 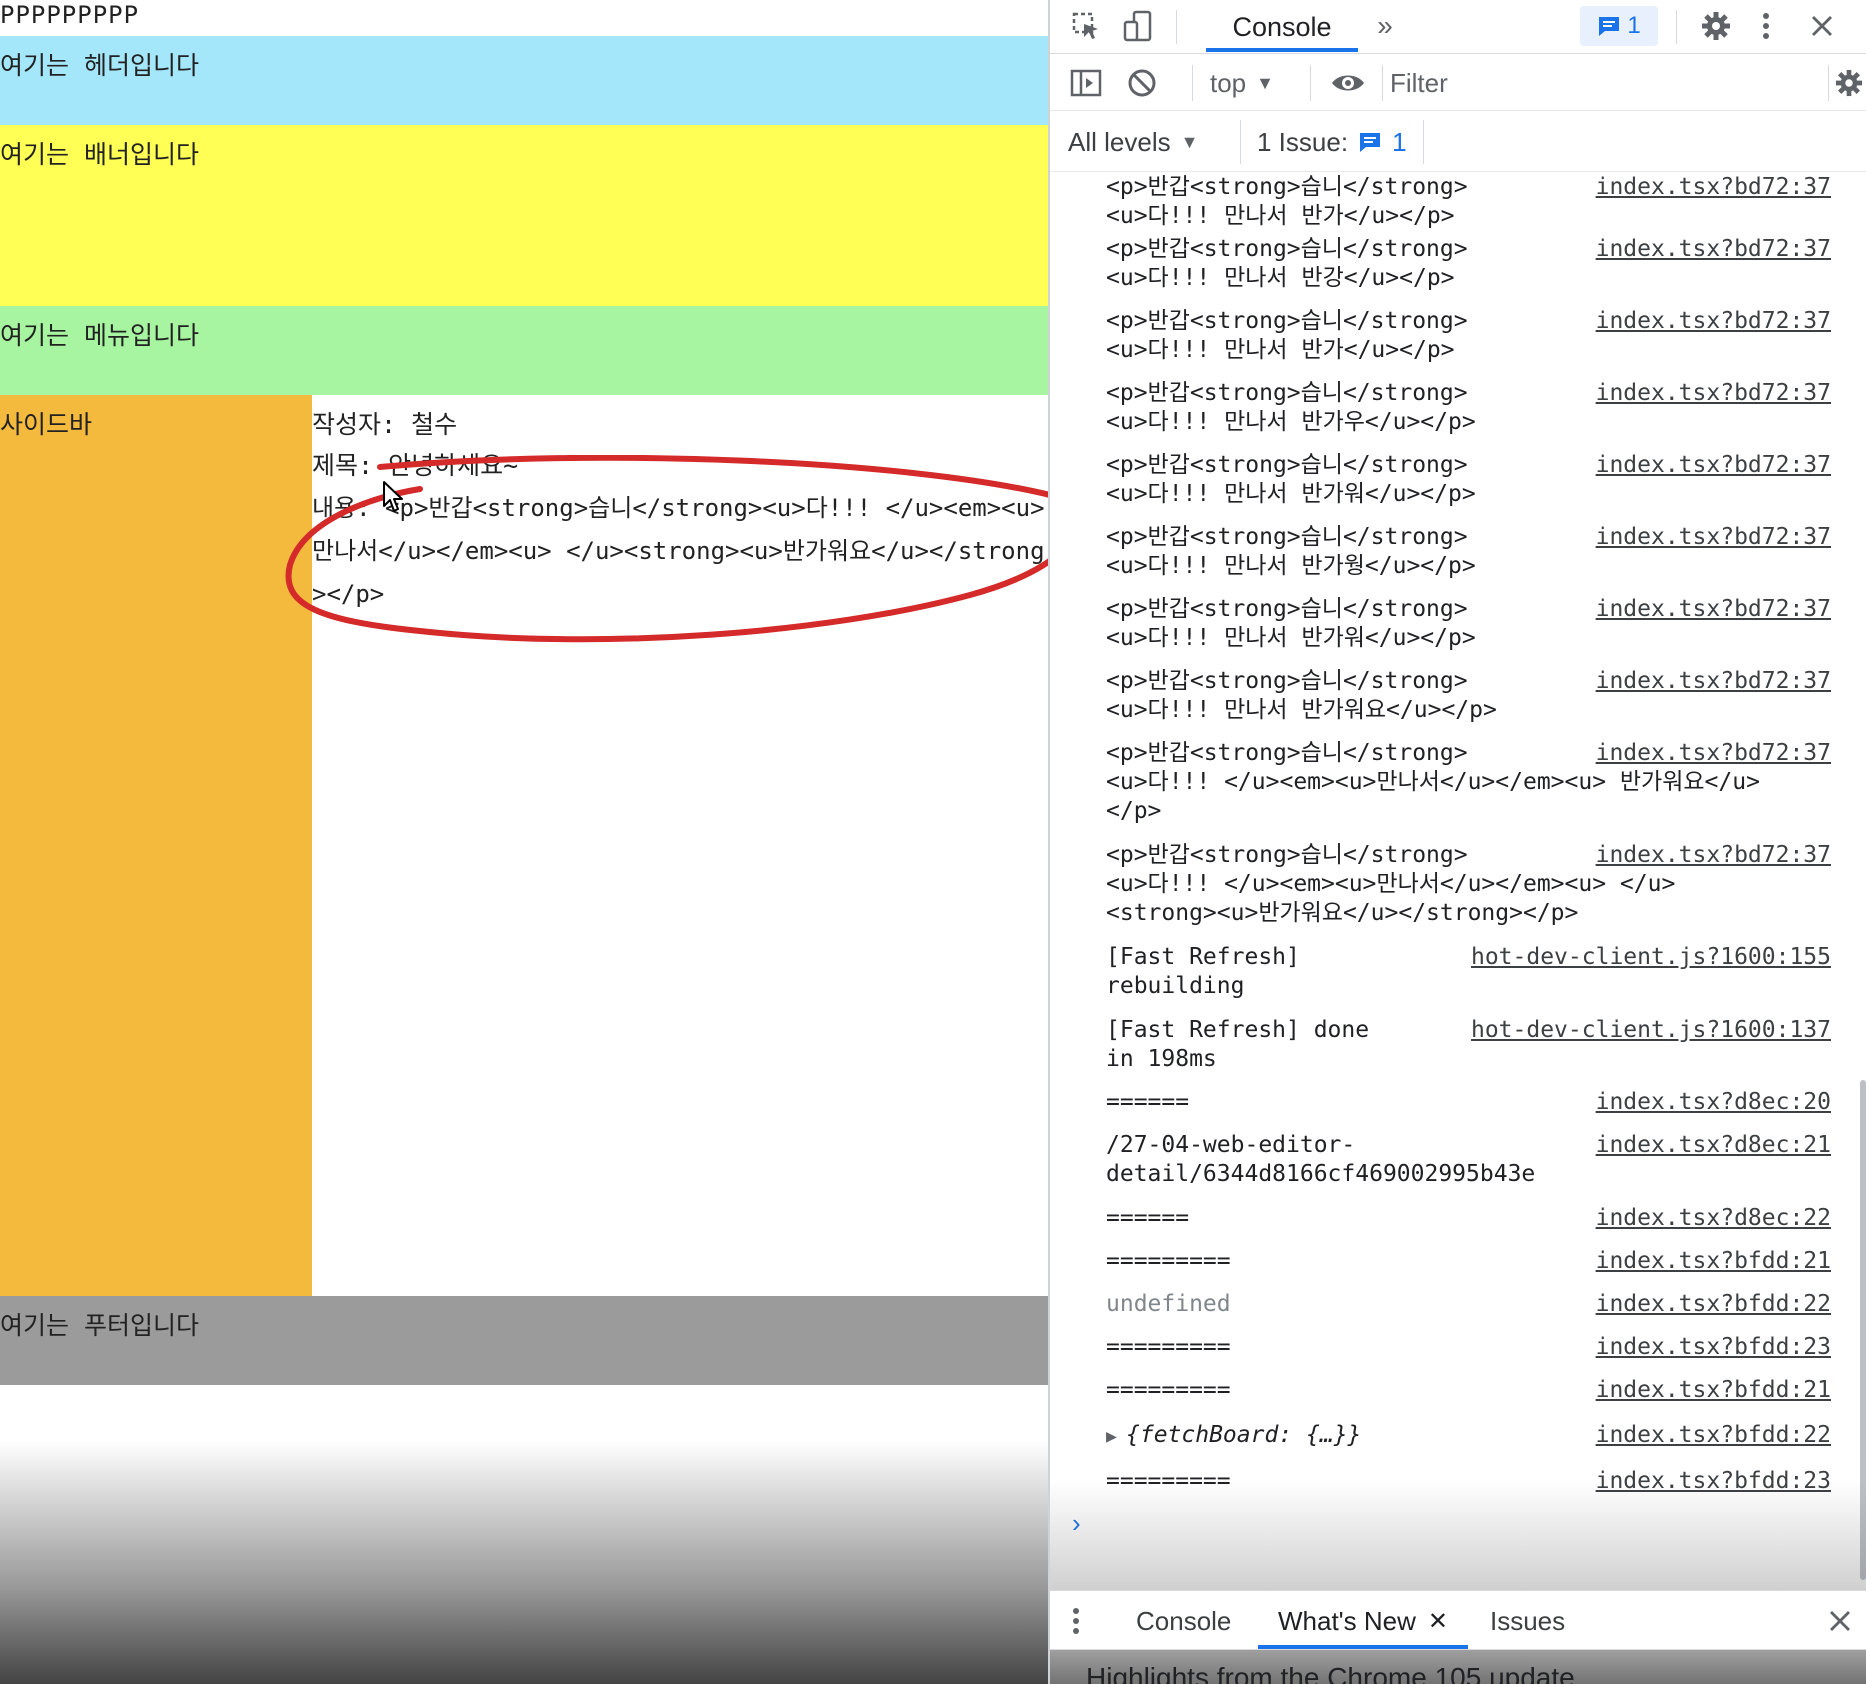 I want to click on show-sidebar-icon, so click(x=1086, y=83).